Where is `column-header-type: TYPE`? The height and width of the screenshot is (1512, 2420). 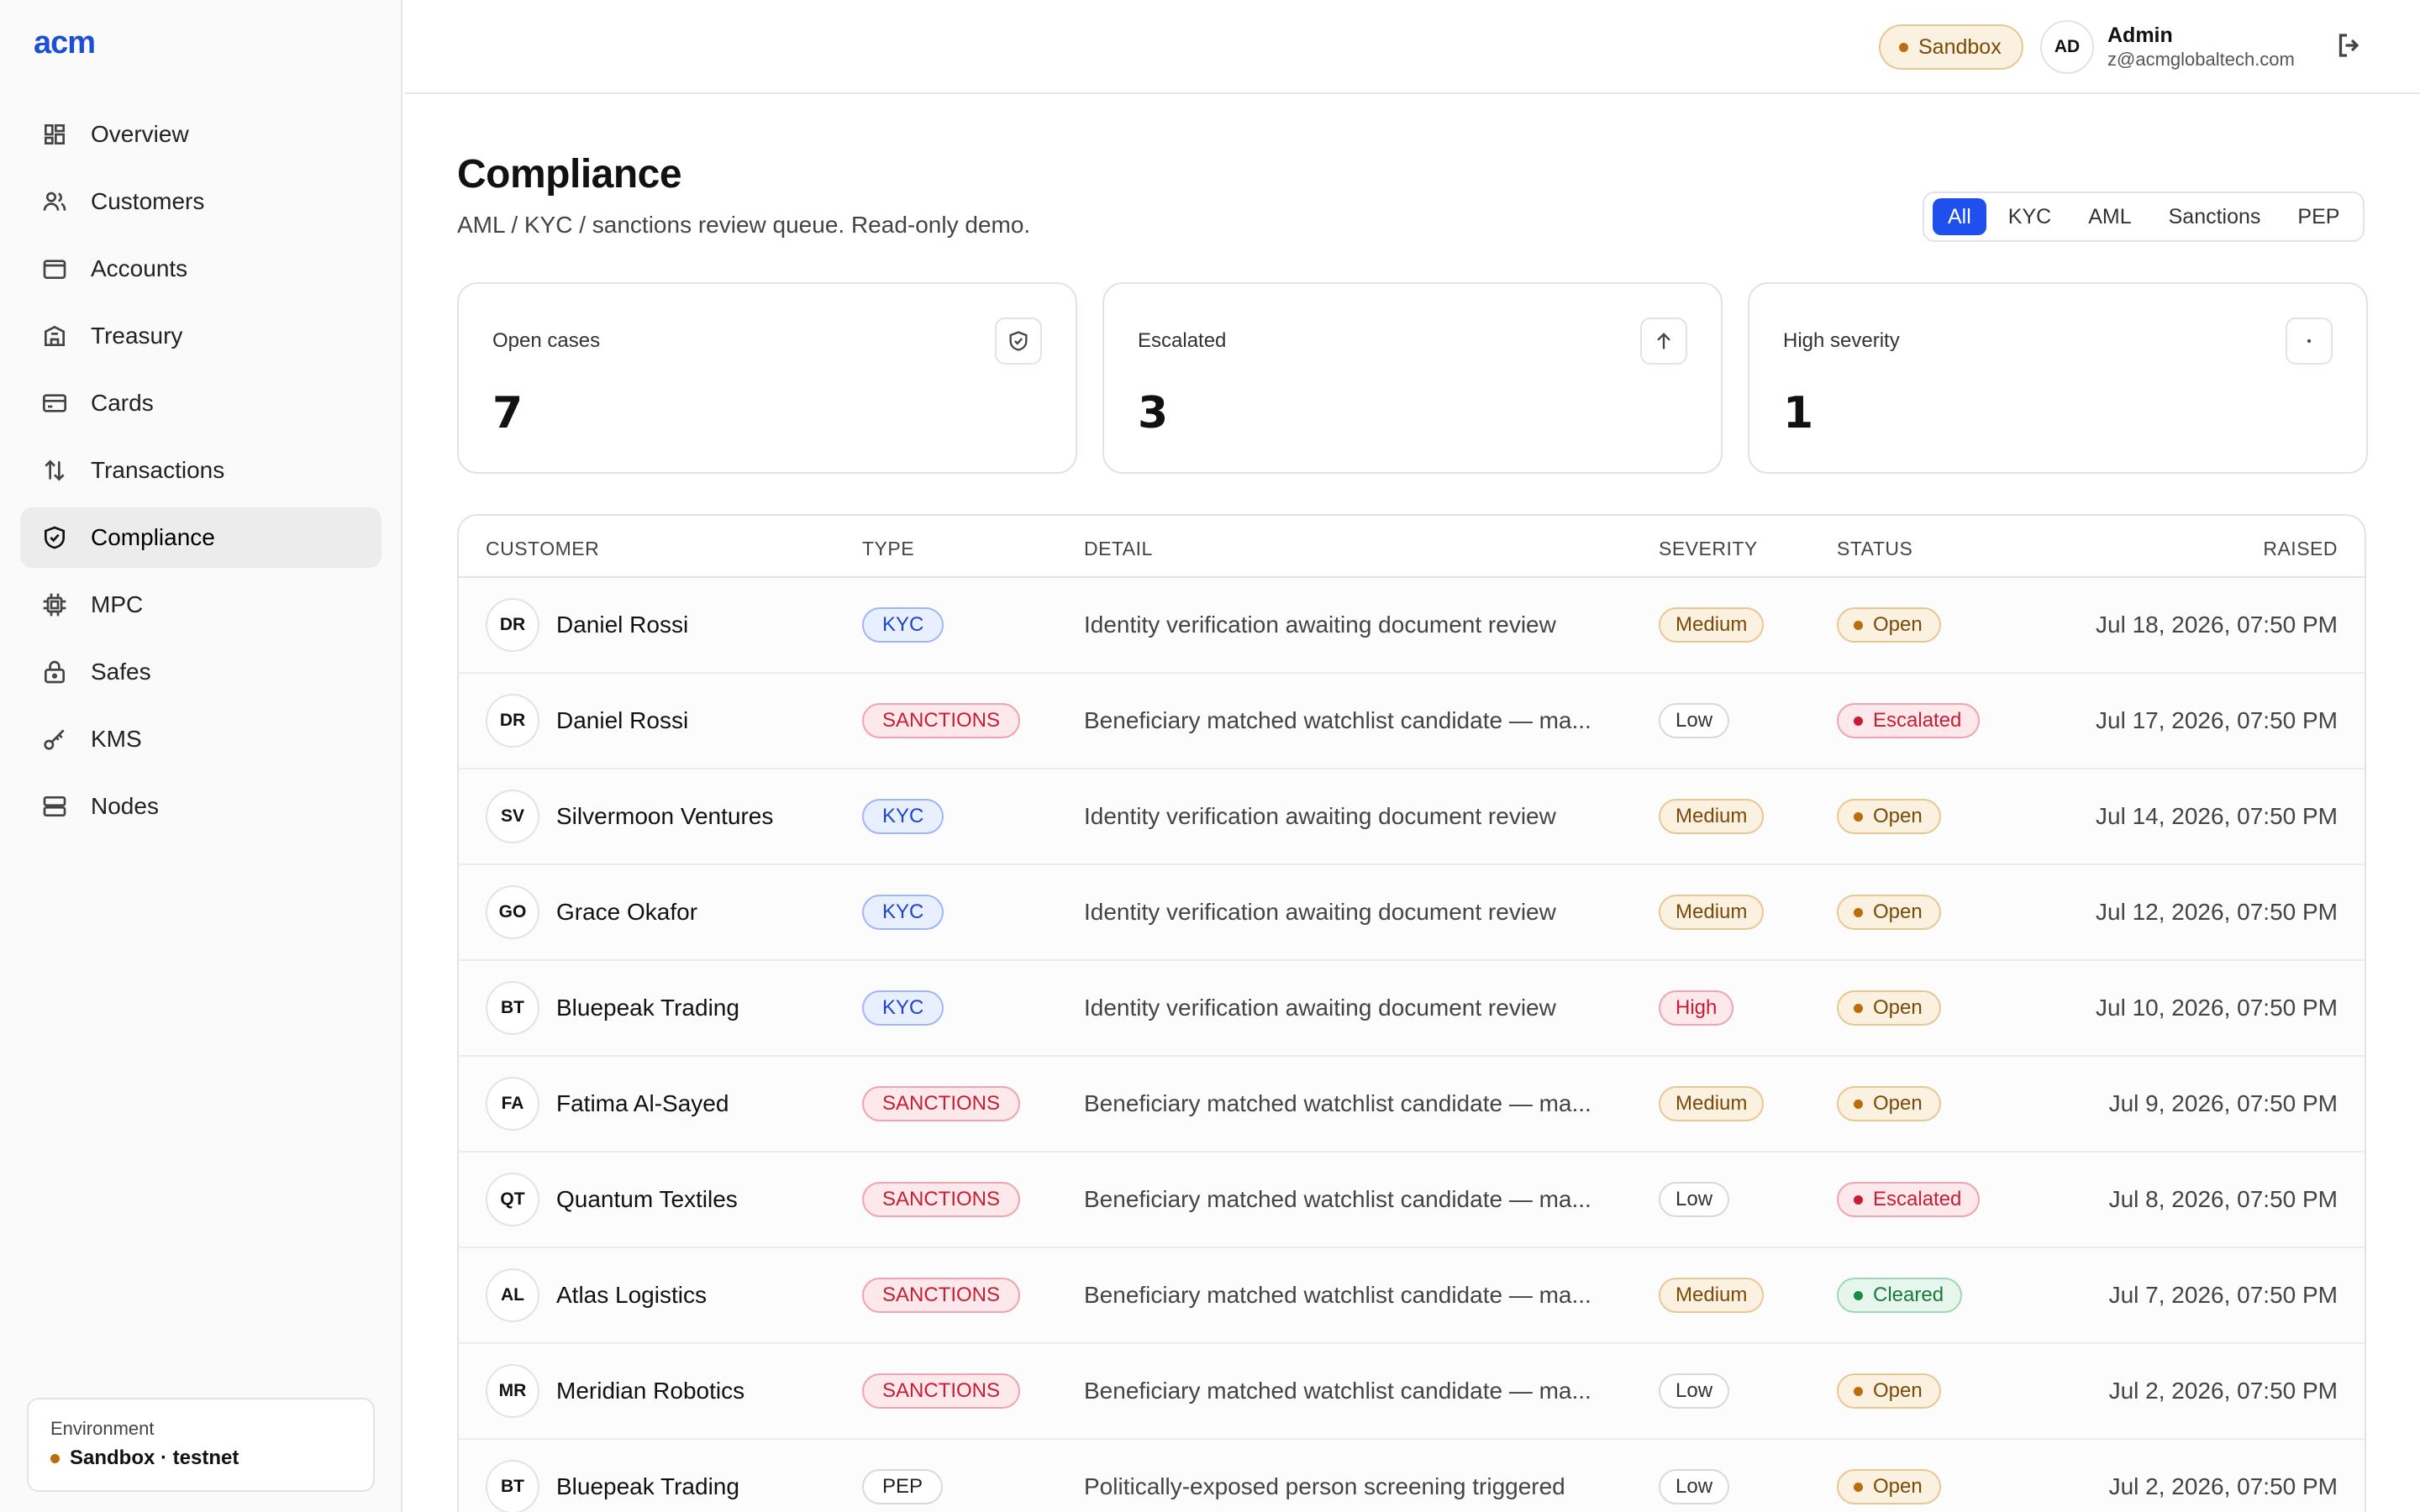 column-header-type: TYPE is located at coordinates (888, 549).